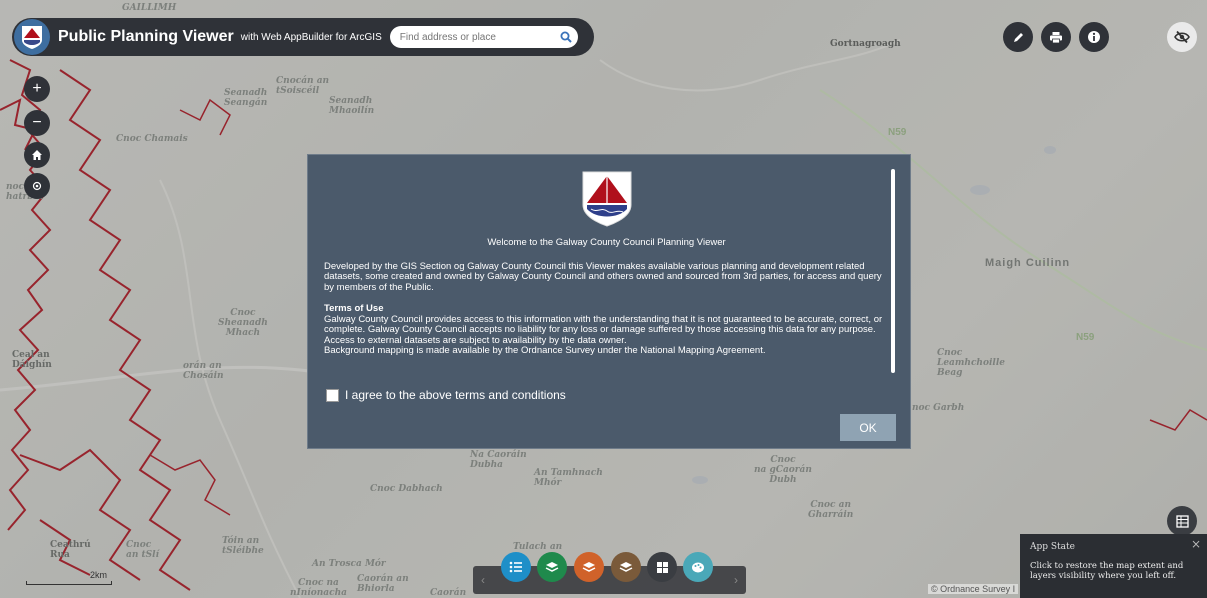  I want to click on overlay-layers-widget-button, so click(626, 567).